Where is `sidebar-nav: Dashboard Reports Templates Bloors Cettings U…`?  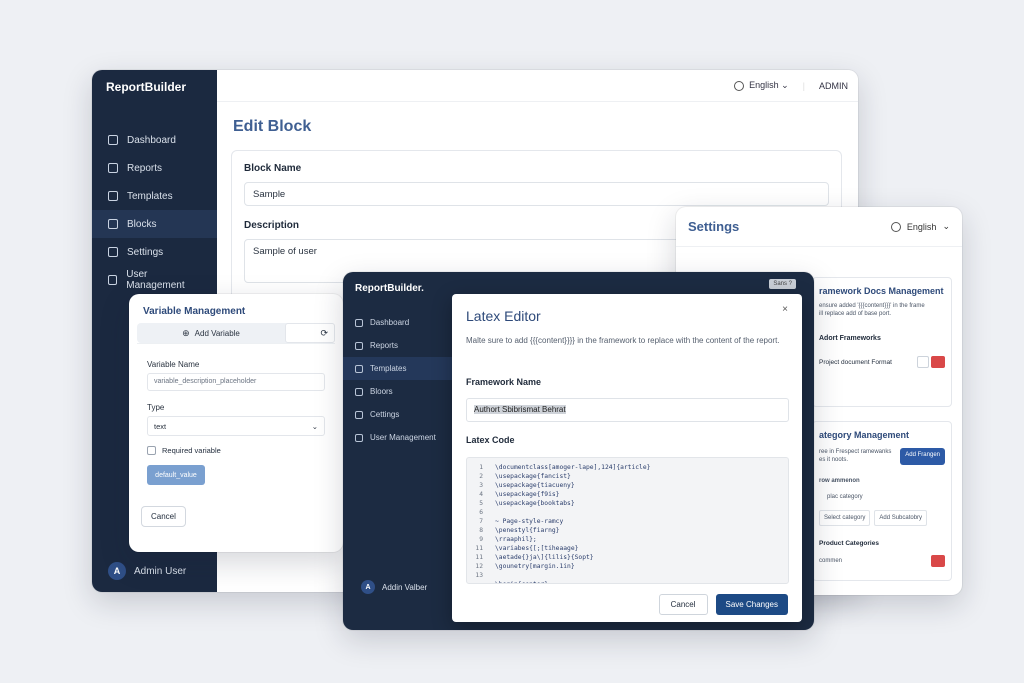 sidebar-nav: Dashboard Reports Templates Bloors Cettings U… is located at coordinates (398, 380).